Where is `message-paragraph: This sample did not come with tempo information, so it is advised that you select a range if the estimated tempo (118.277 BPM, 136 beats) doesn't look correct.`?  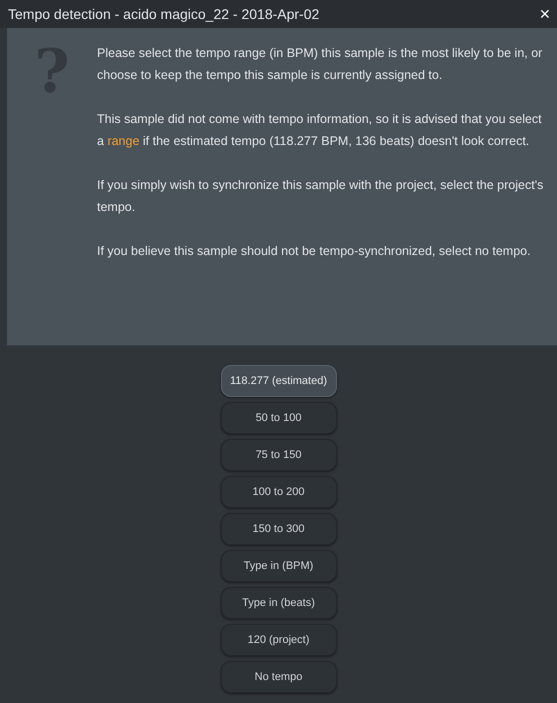 message-paragraph: This sample did not come with tempo information, so it is advised that you select a range if the estimated tempo (118.277 BPM, 136 beats) doesn't look correct. is located at coordinates (320, 130).